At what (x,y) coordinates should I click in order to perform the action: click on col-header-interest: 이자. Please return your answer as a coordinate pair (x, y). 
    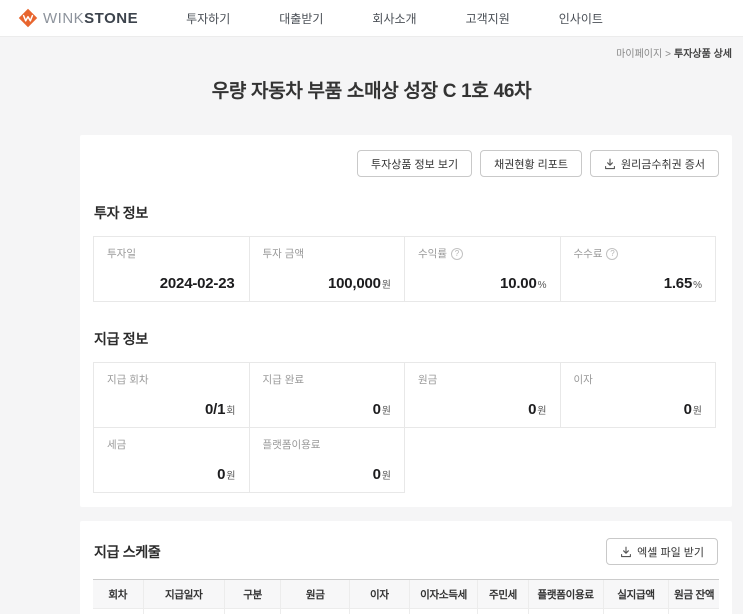
    Looking at the image, I should click on (379, 594).